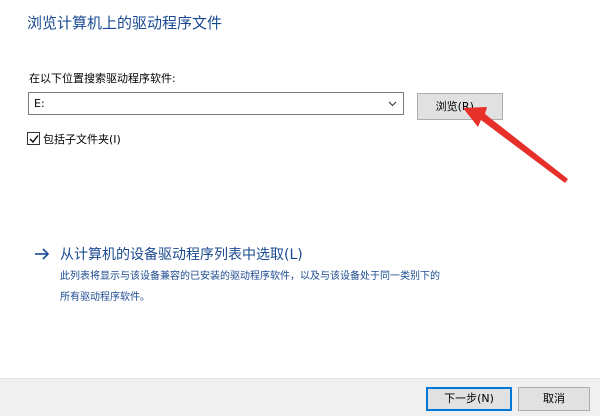 The image size is (600, 416). I want to click on red-pointer-arrow-icon, so click(515, 145).